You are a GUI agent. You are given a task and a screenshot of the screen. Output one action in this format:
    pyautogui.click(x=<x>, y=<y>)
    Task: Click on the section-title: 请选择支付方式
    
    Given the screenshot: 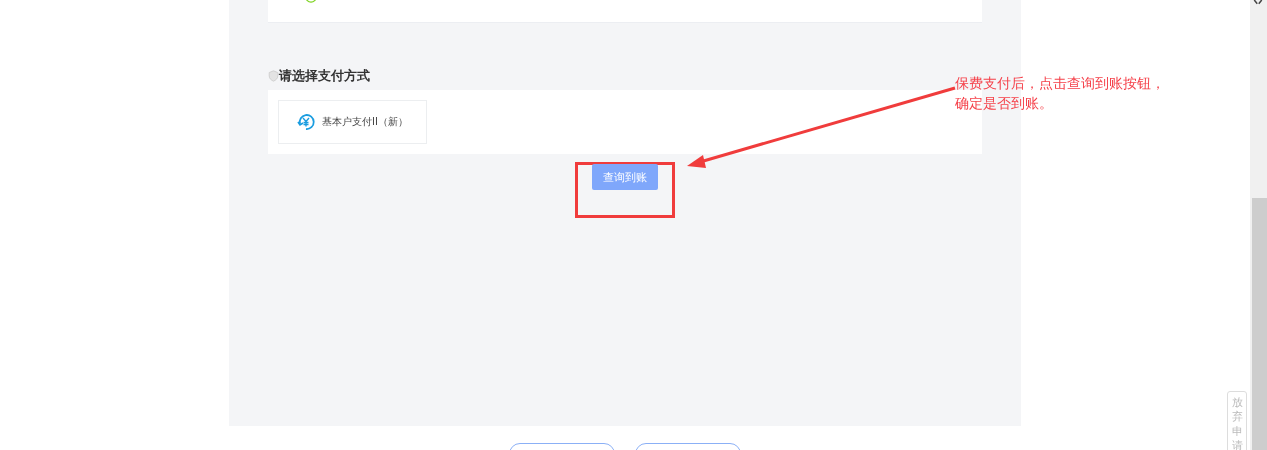 What is the action you would take?
    pyautogui.click(x=324, y=76)
    